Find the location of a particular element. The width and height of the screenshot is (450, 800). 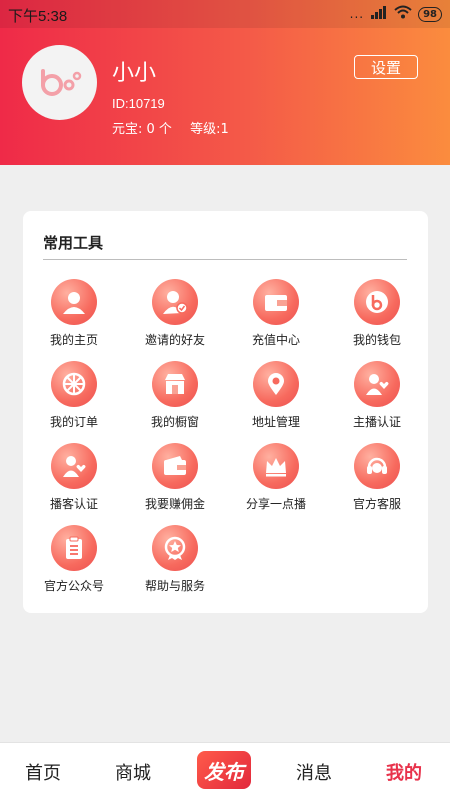

headset-icon is located at coordinates (377, 466).